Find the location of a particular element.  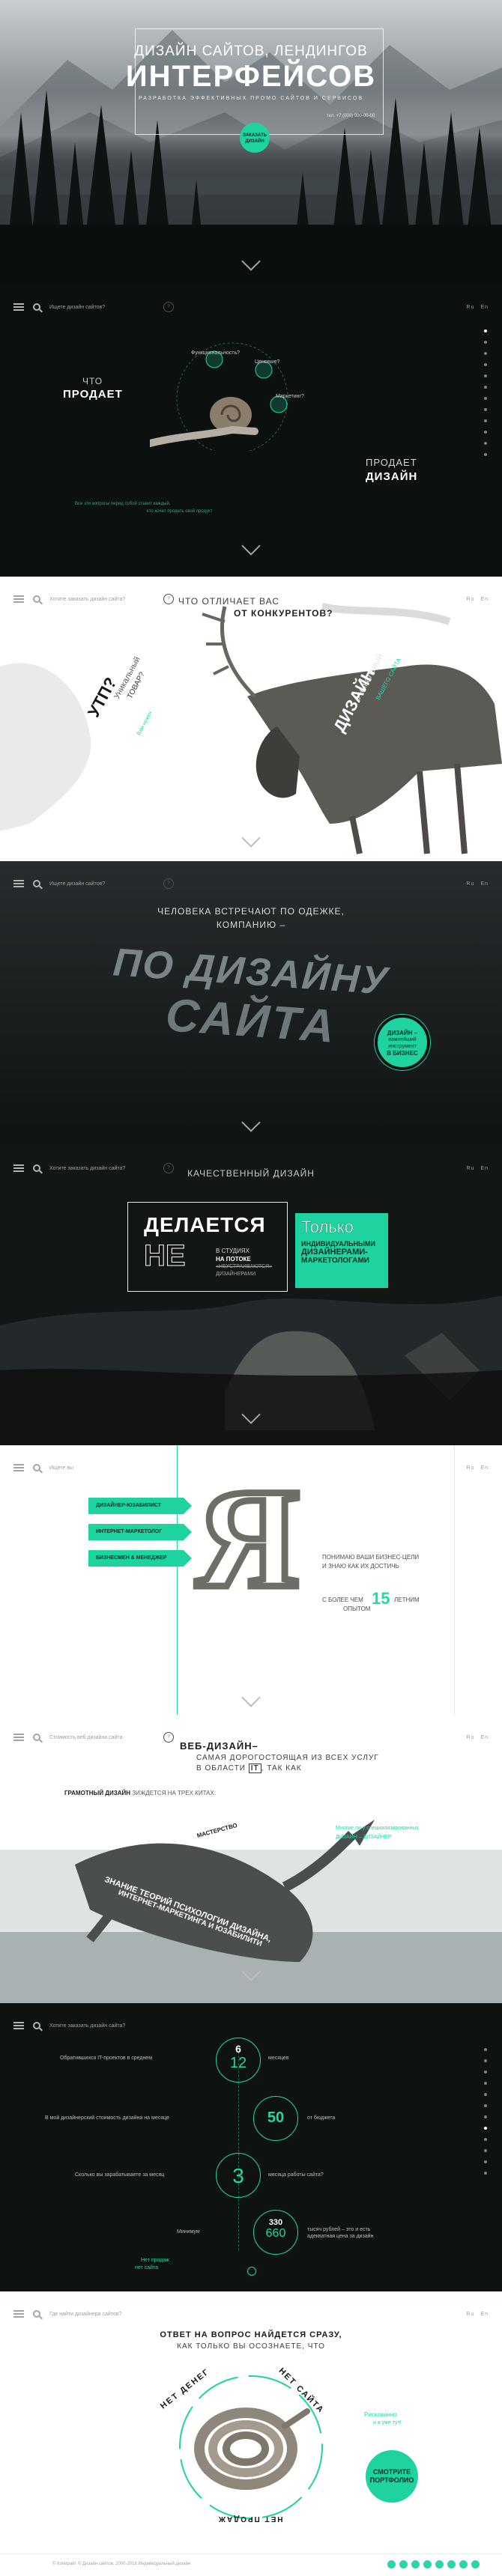

sell-note-2: кто хочет продать свой продукт is located at coordinates (180, 511).